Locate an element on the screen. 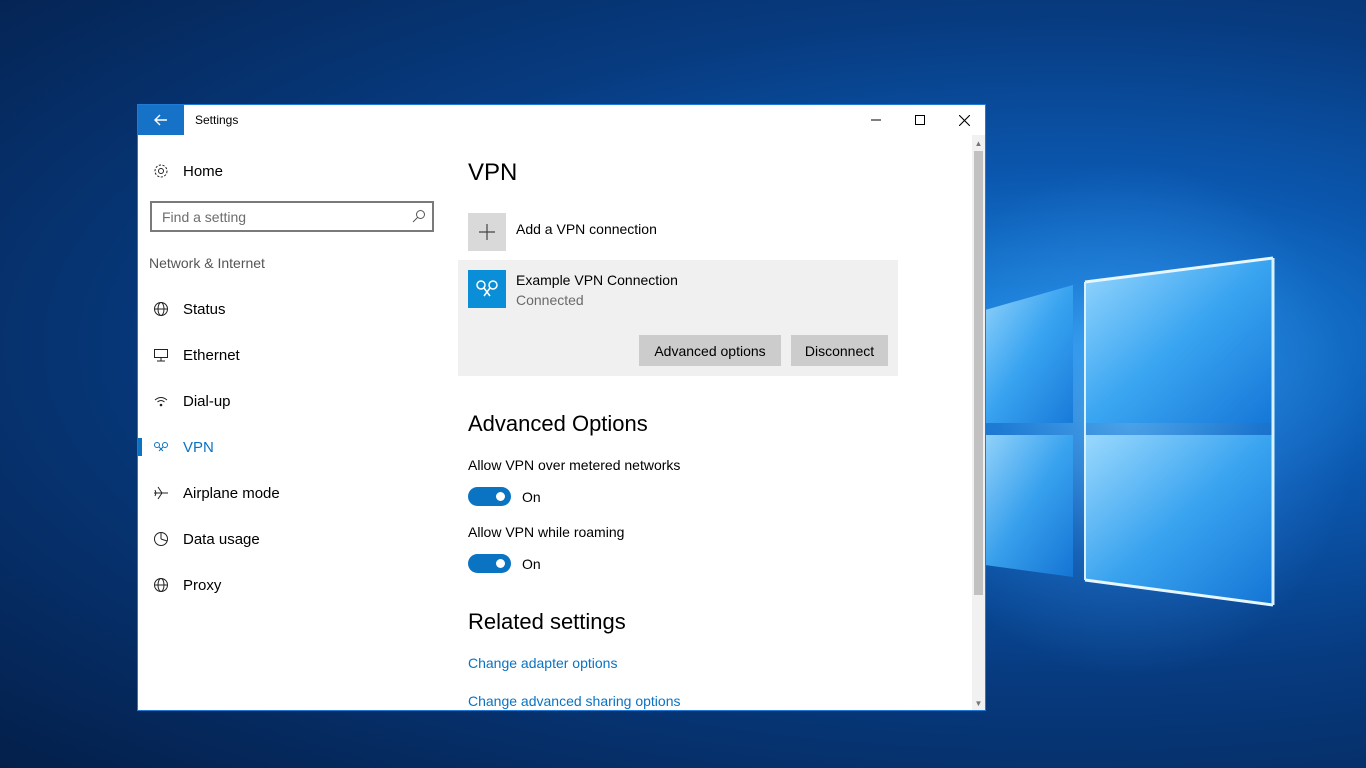 This screenshot has width=1366, height=768. close-icon is located at coordinates (964, 120).